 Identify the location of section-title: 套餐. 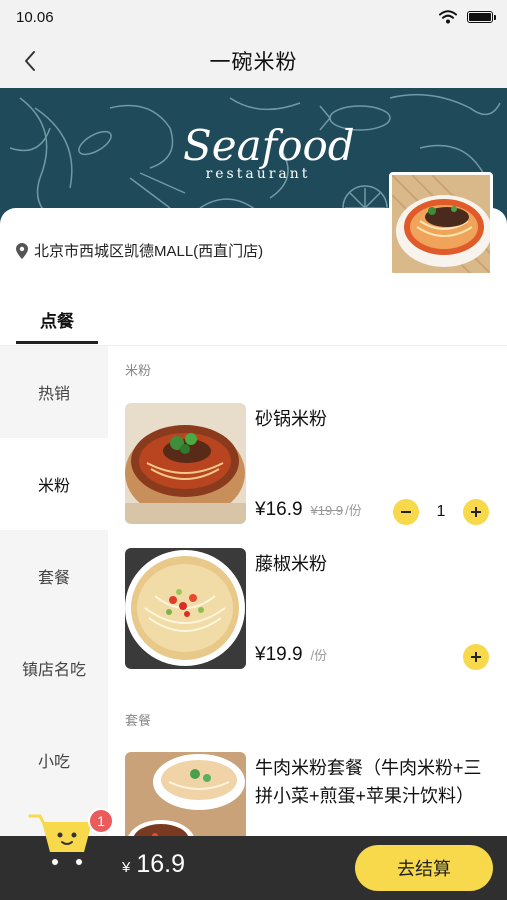
(138, 720).